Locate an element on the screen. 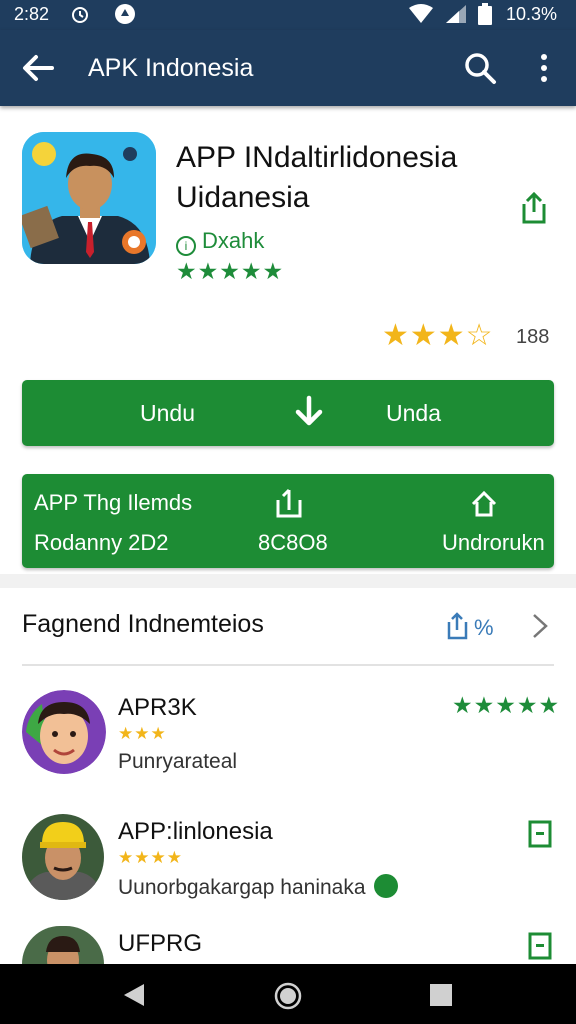 The width and height of the screenshot is (576, 1024). nav-home-icon is located at coordinates (288, 996).